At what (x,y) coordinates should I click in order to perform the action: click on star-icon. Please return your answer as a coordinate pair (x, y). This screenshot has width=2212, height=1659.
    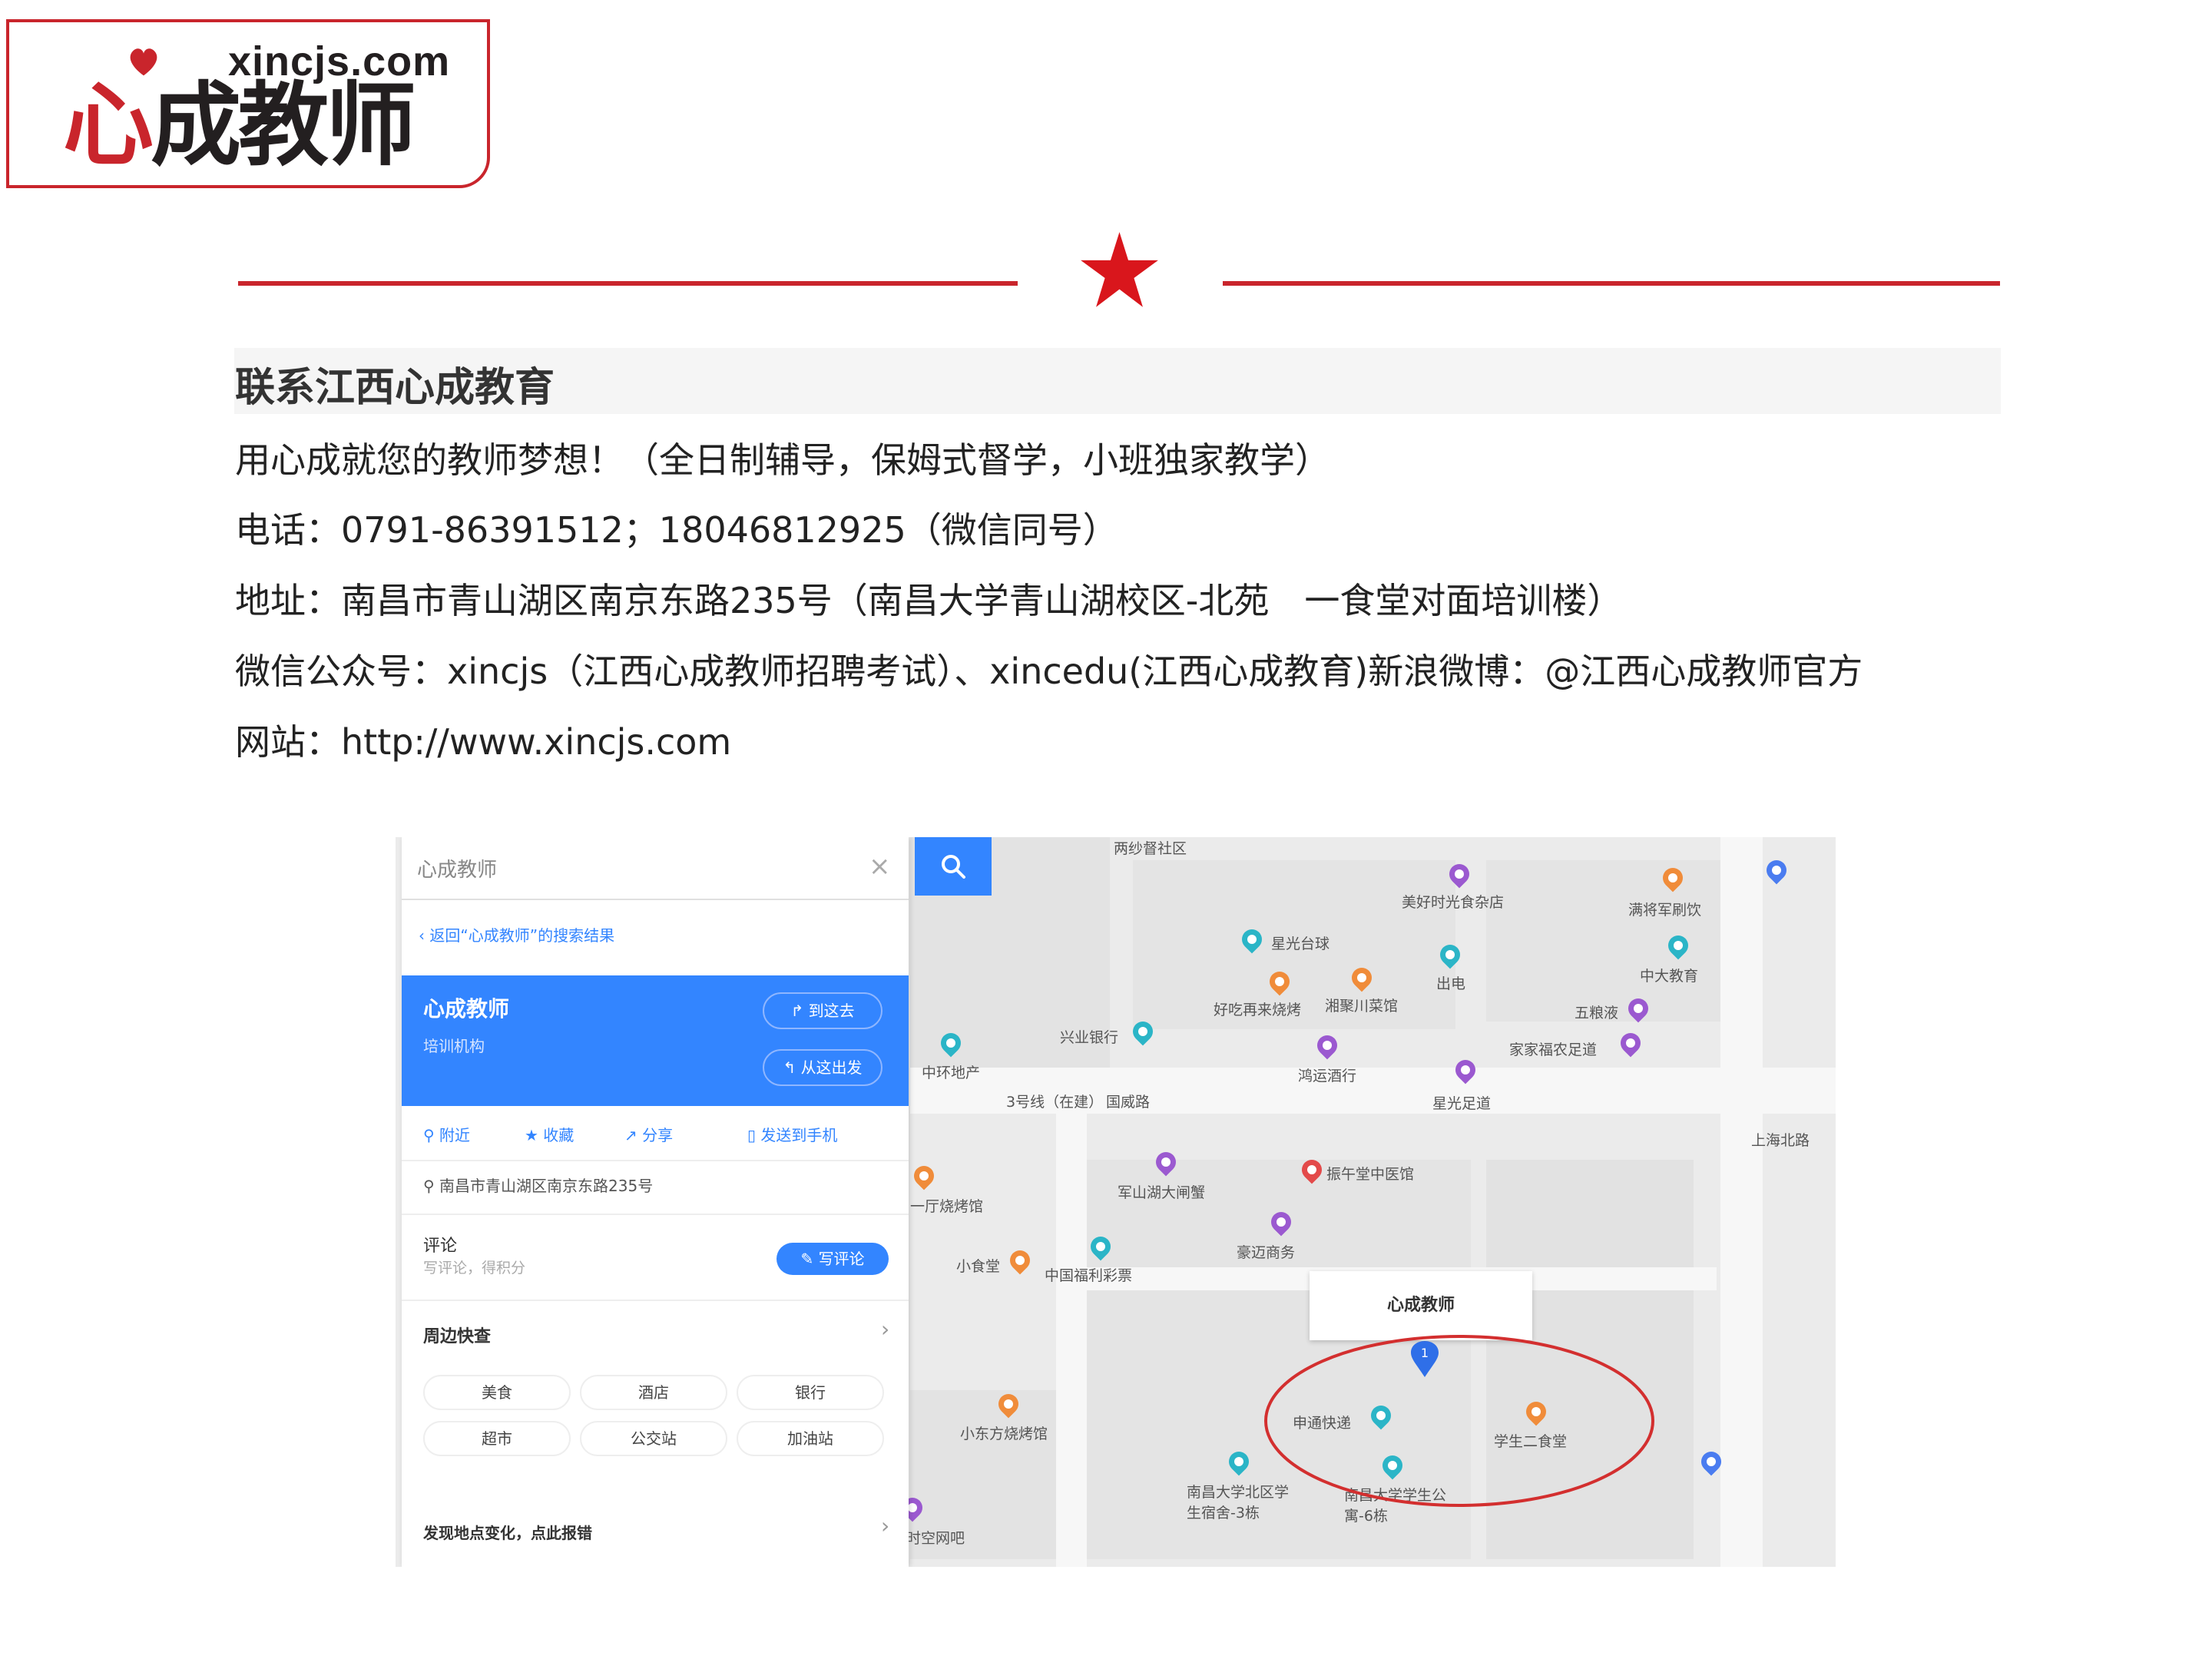
    Looking at the image, I should click on (1120, 269).